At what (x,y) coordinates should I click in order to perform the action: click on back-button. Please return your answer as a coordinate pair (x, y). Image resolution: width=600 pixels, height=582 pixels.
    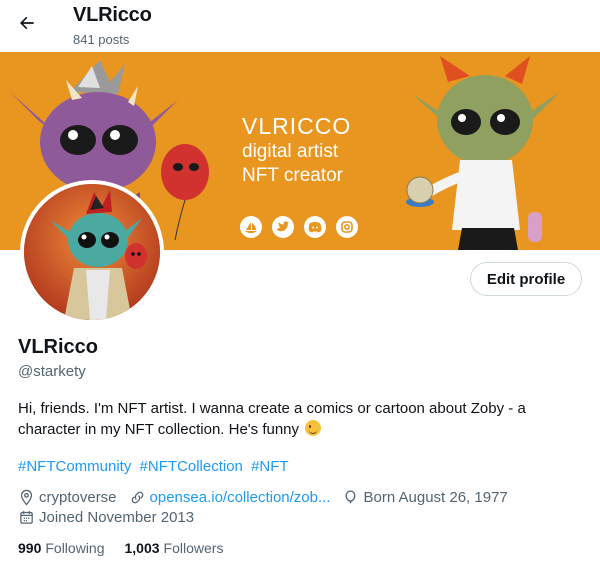
    Looking at the image, I should click on (27, 23).